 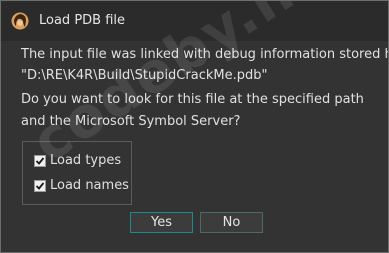 I want to click on load-types-label: Load types, so click(x=86, y=160).